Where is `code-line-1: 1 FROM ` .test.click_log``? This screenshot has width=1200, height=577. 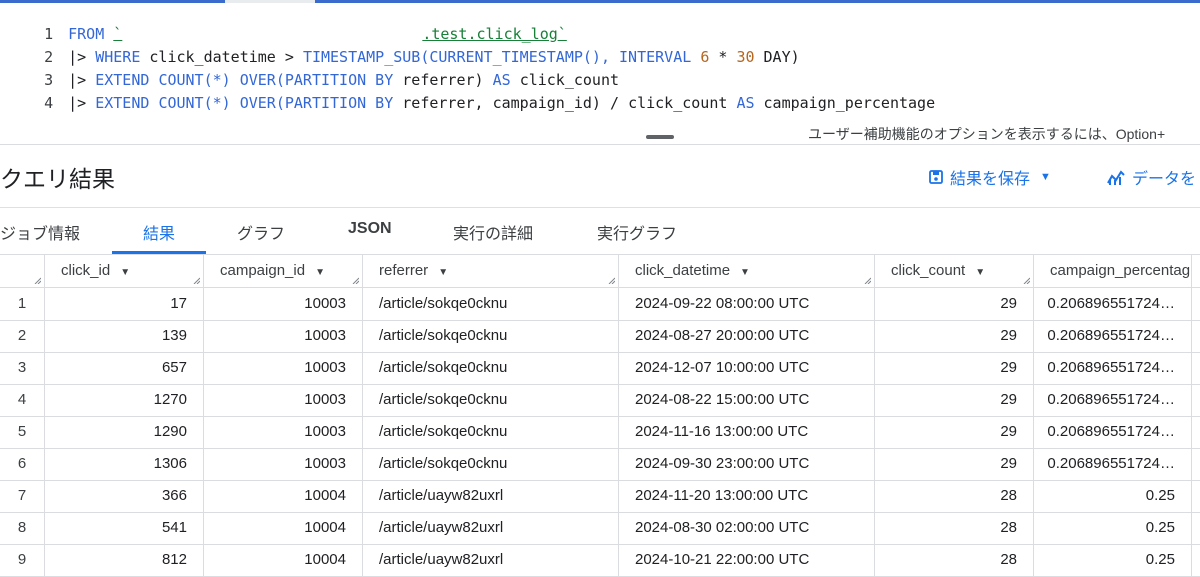
code-line-1: 1 FROM ` .test.click_log` is located at coordinates (283, 21).